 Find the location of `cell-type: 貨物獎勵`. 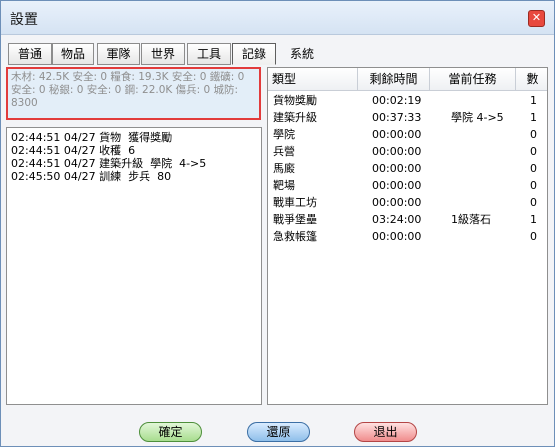

cell-type: 貨物獎勵 is located at coordinates (295, 100).